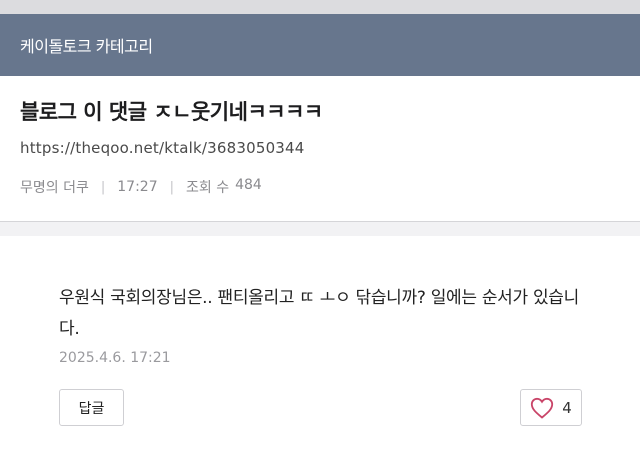 Image resolution: width=640 pixels, height=471 pixels. Describe the element at coordinates (320, 229) in the screenshot. I see `section-gap` at that location.